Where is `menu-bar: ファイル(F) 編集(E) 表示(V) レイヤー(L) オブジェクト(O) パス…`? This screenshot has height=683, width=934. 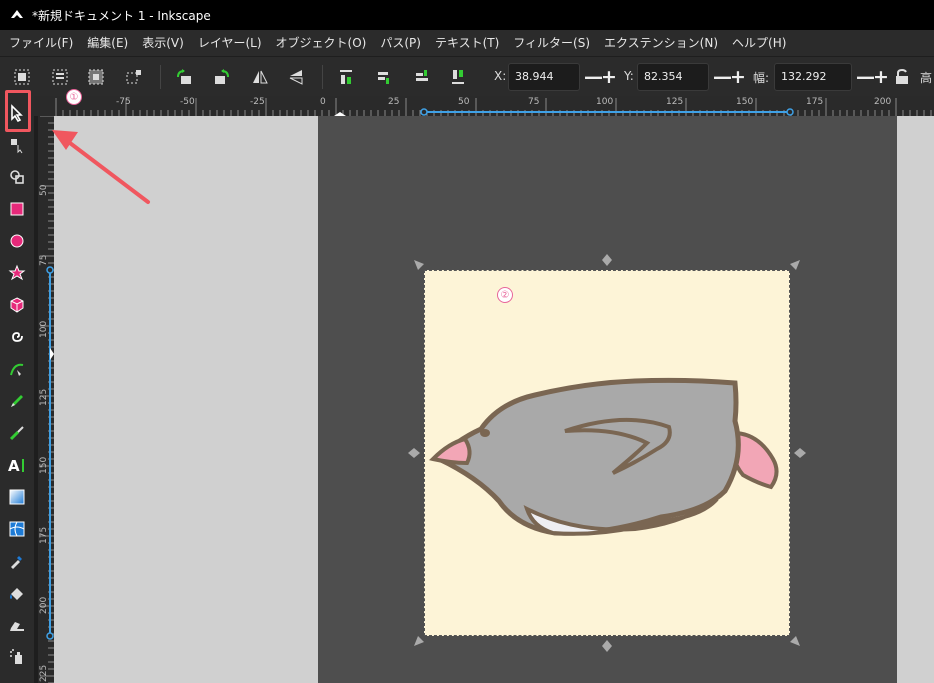 menu-bar: ファイル(F) 編集(E) 表示(V) レイヤー(L) オブジェクト(O) パス… is located at coordinates (467, 43).